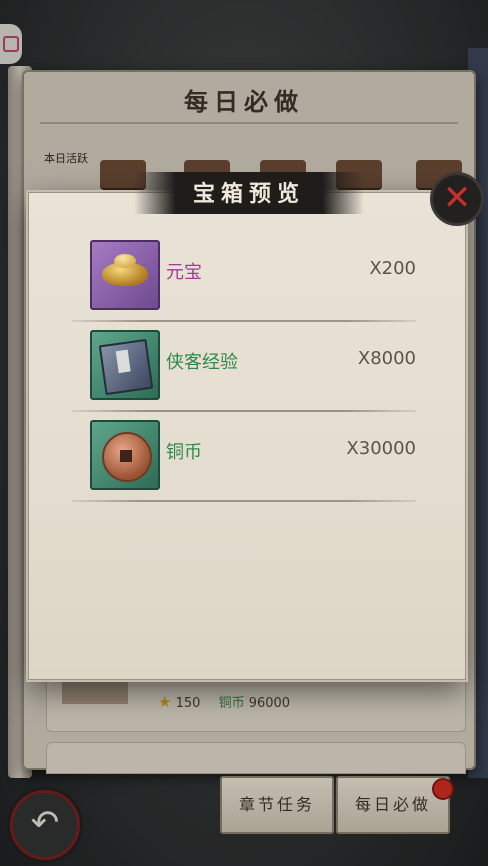 The height and width of the screenshot is (866, 488). What do you see at coordinates (244, 367) in the screenshot?
I see `reward-item: 侠客经验 X8000` at bounding box center [244, 367].